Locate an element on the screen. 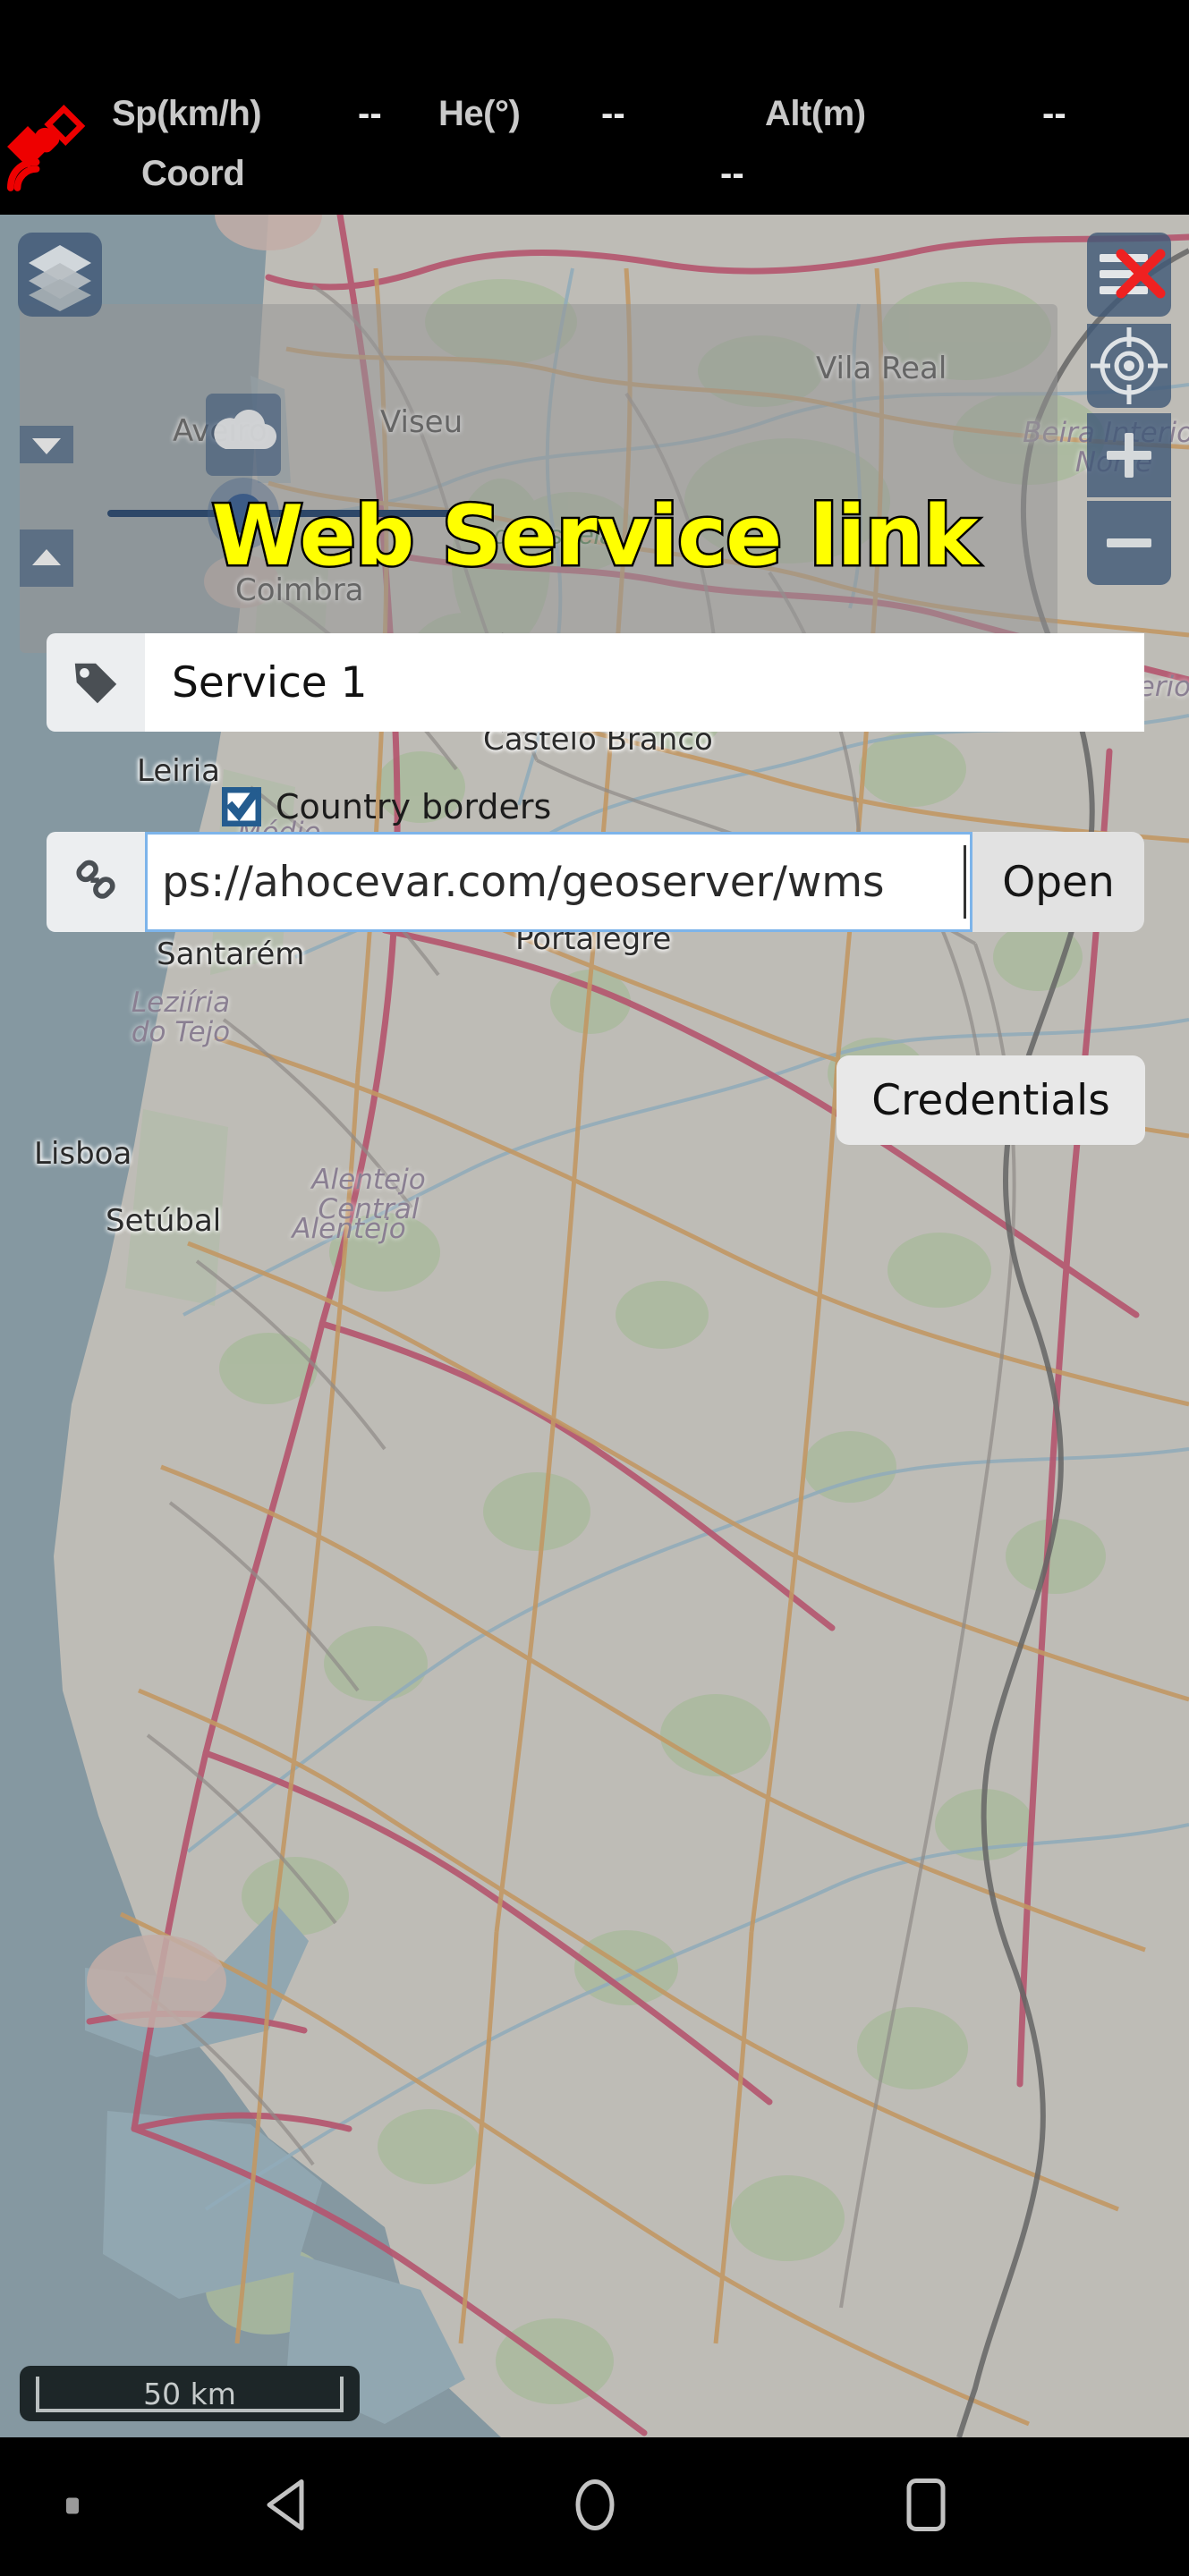 Image resolution: width=1189 pixels, height=2576 pixels. tag-icon is located at coordinates (95, 683).